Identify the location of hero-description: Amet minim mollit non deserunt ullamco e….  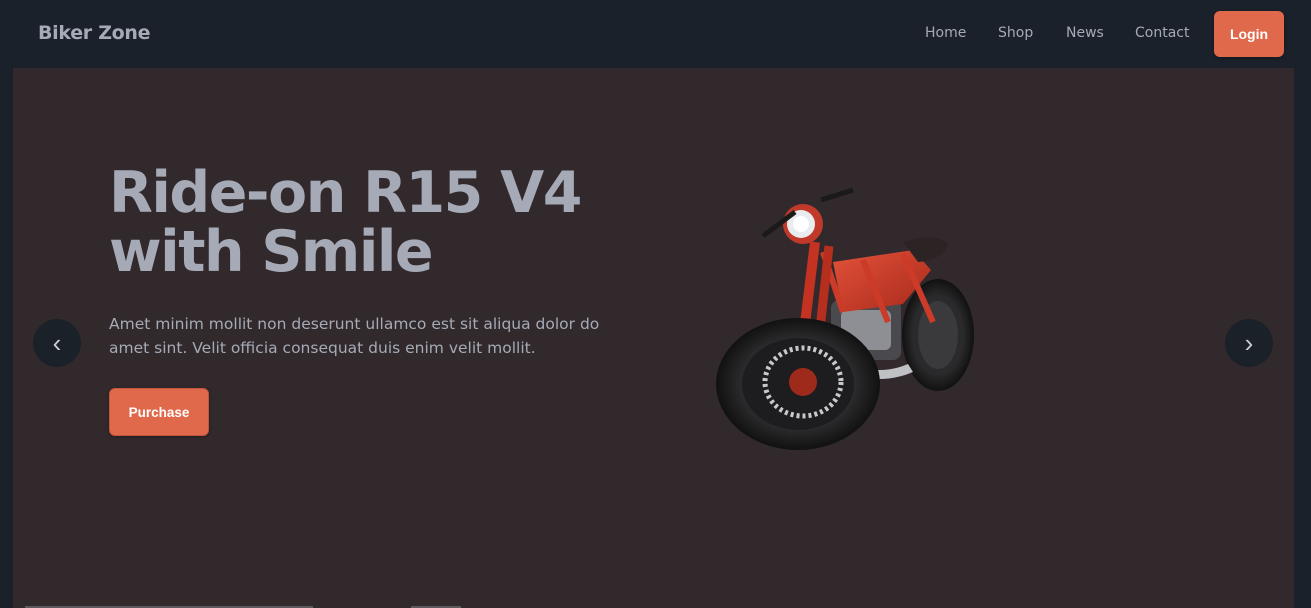
(354, 336).